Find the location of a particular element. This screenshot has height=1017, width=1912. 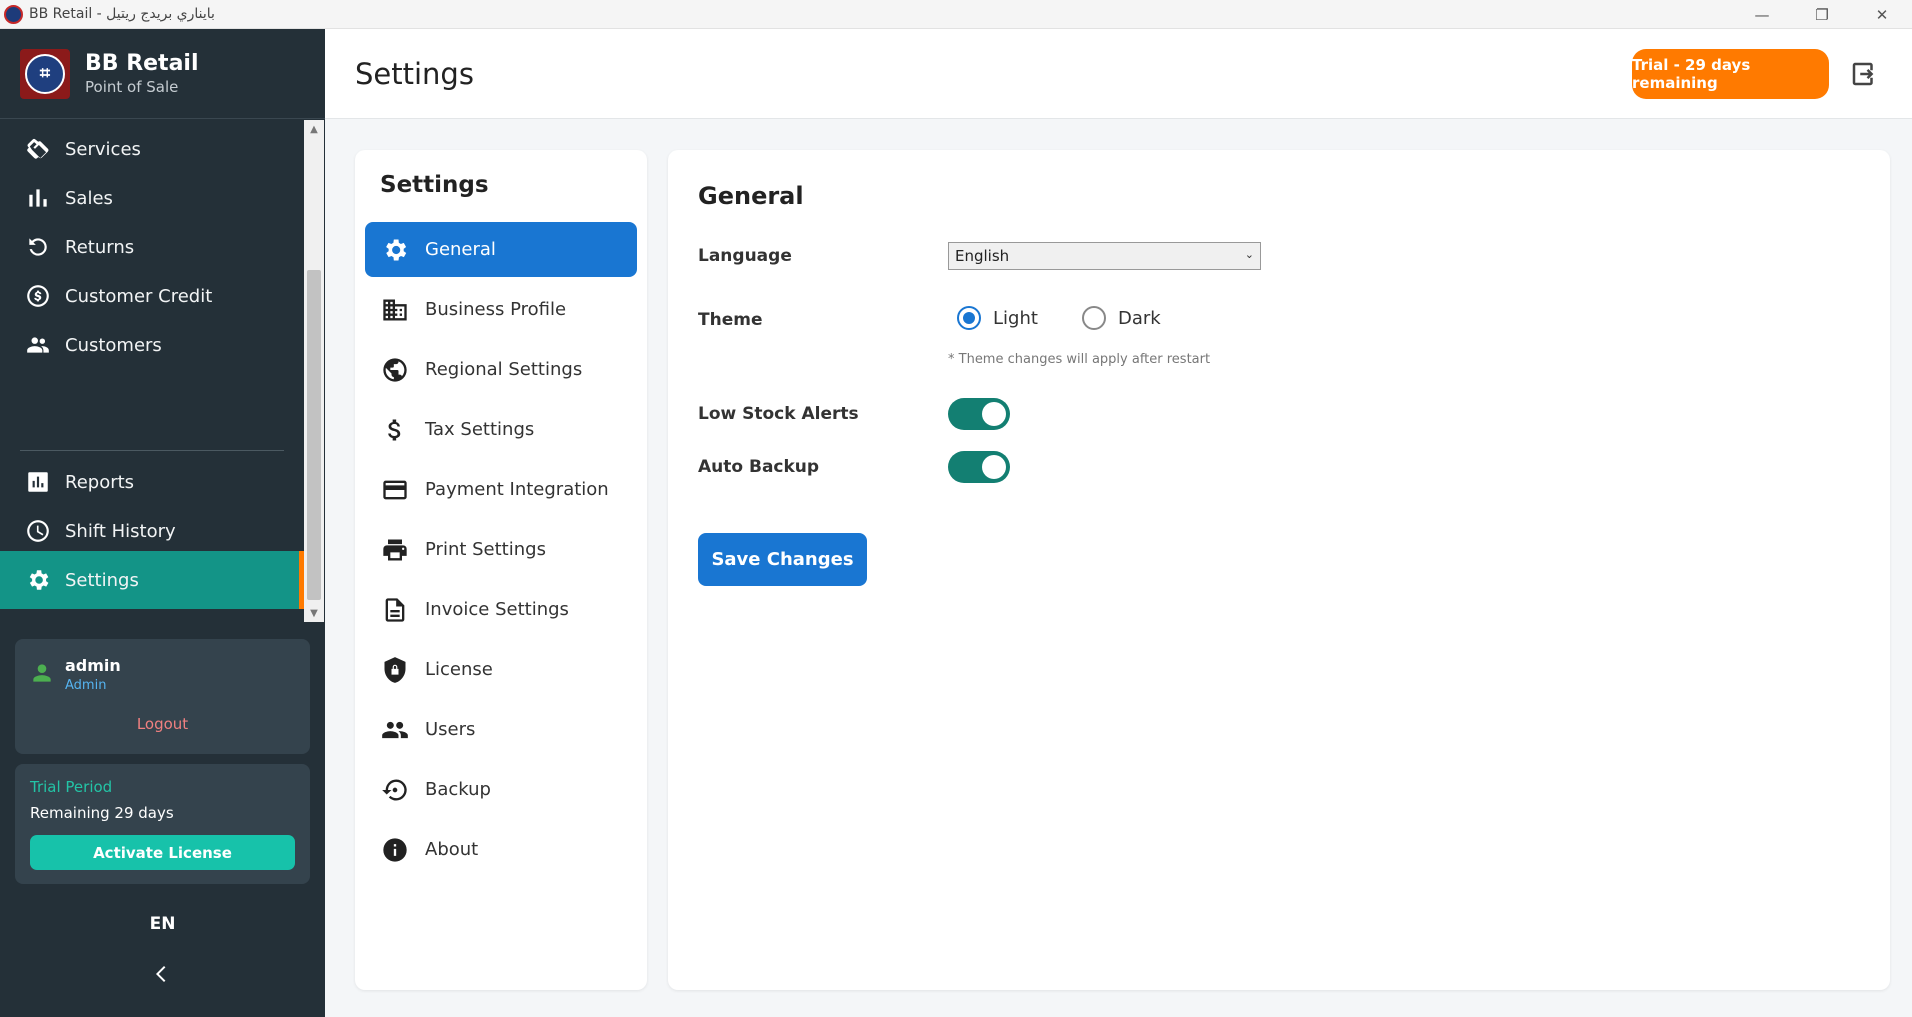

sidebar-scrollbar: ▲ ▼ is located at coordinates (314, 371).